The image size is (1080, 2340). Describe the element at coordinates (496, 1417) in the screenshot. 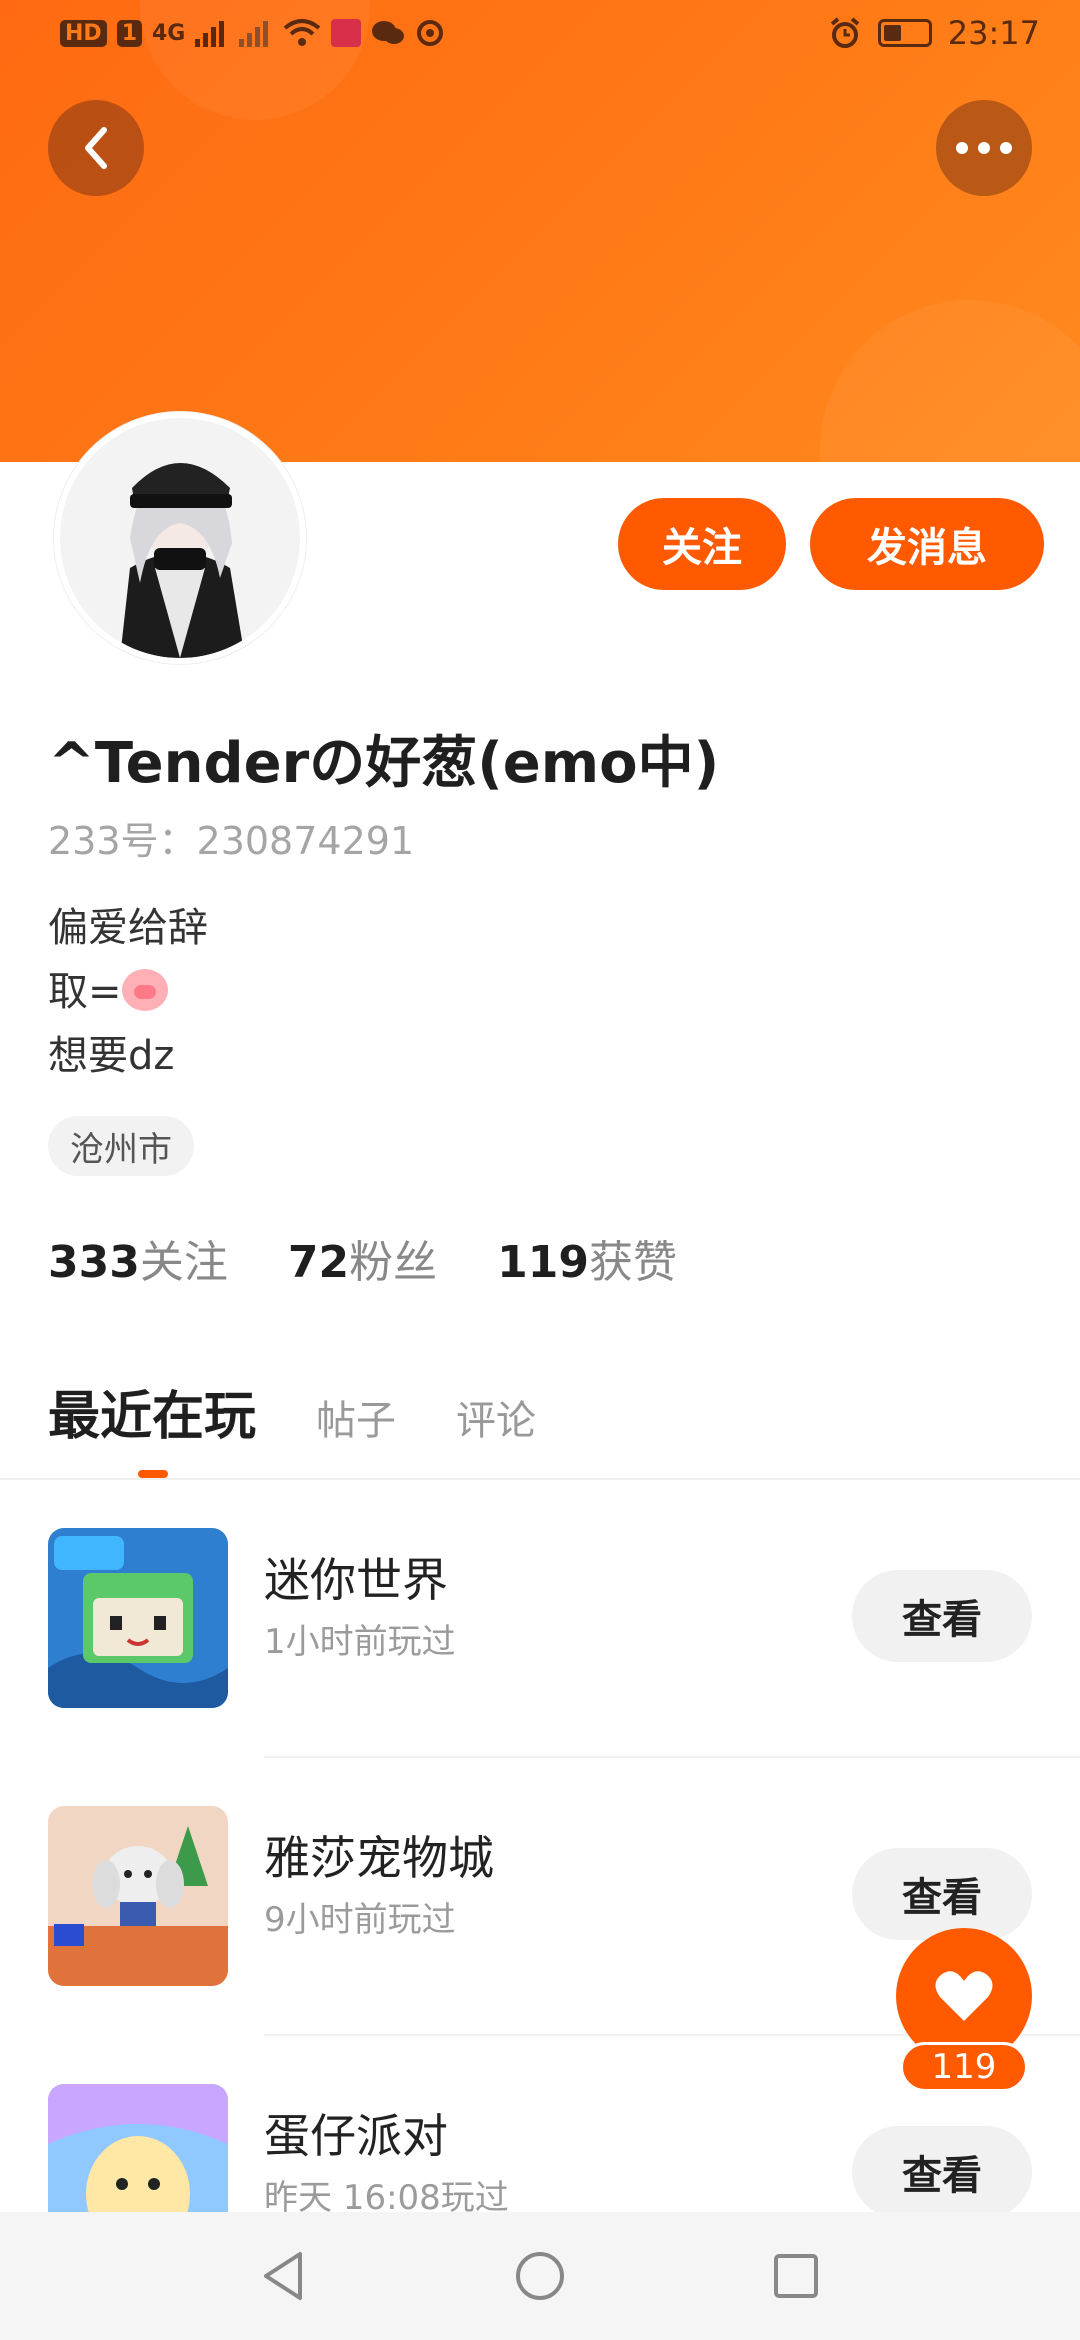

I see `tab-comments: 评论` at that location.